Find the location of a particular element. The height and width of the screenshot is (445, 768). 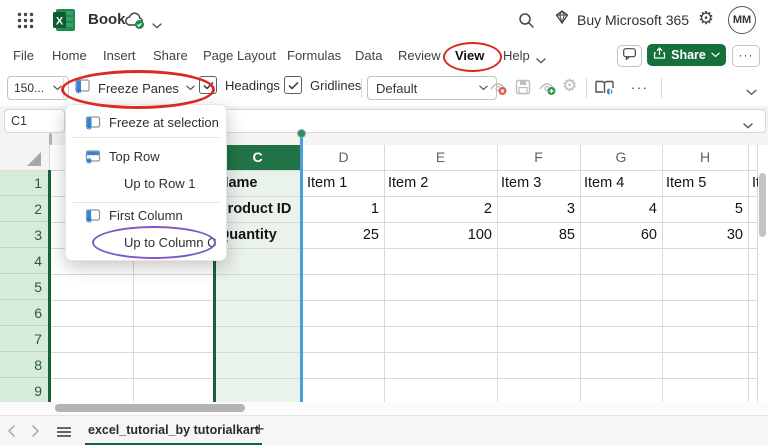

cell-G3: 60 is located at coordinates (619, 235).